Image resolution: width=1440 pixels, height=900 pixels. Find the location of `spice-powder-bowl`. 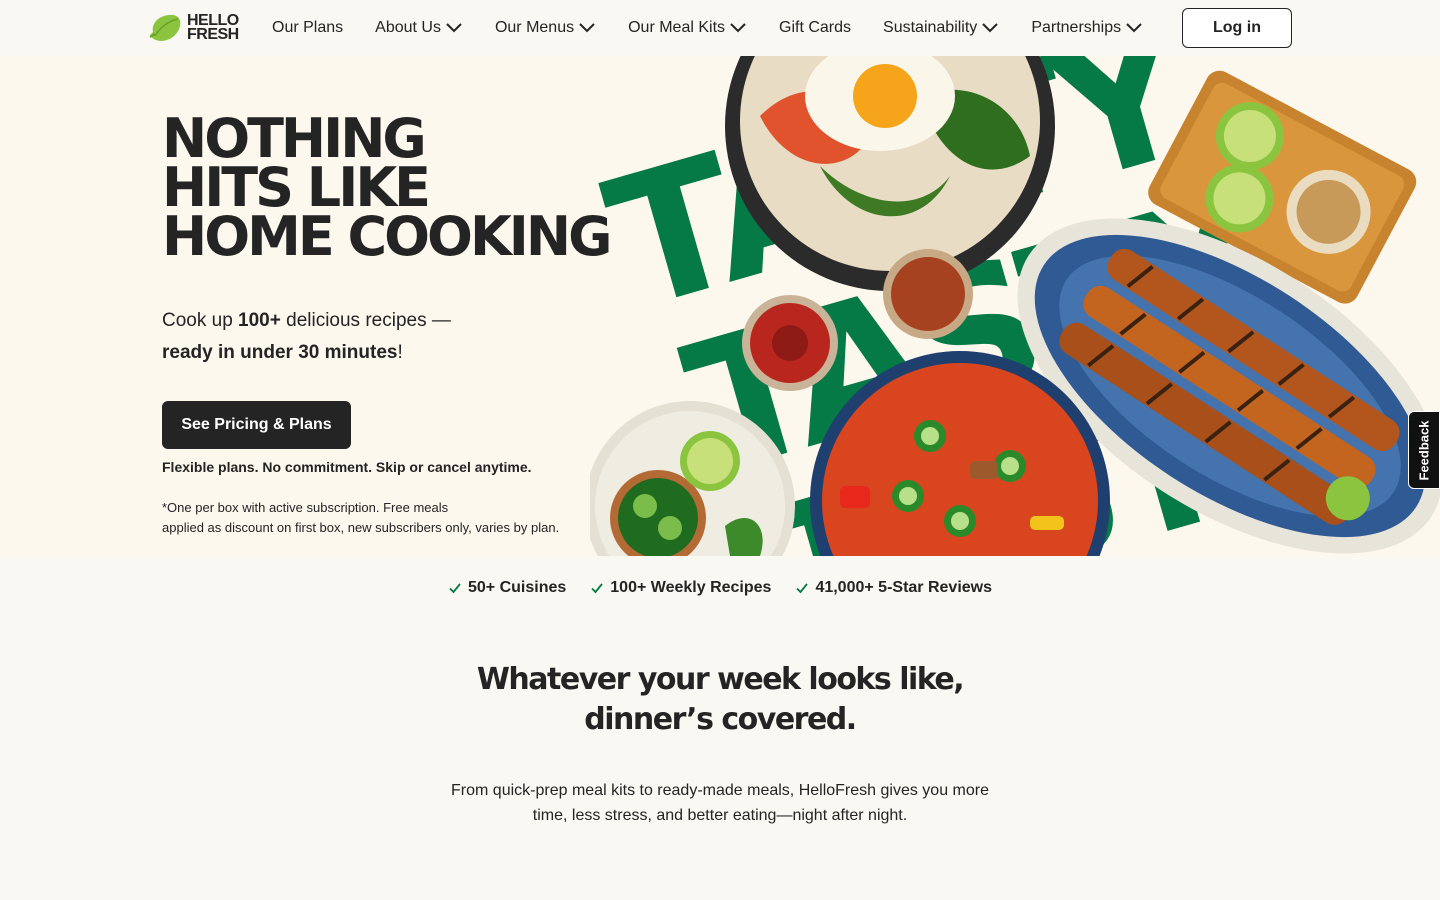

spice-powder-bowl is located at coordinates (928, 294).